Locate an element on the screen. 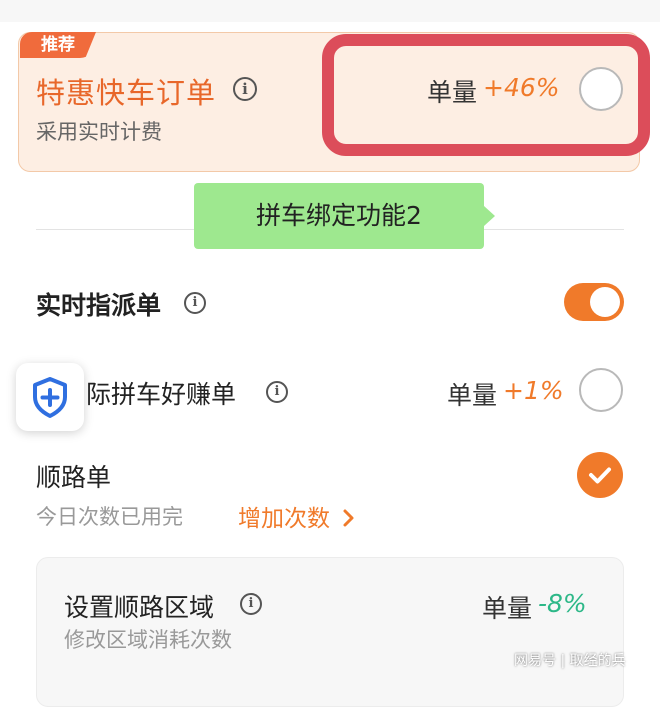  volume-value: +1% is located at coordinates (533, 390).